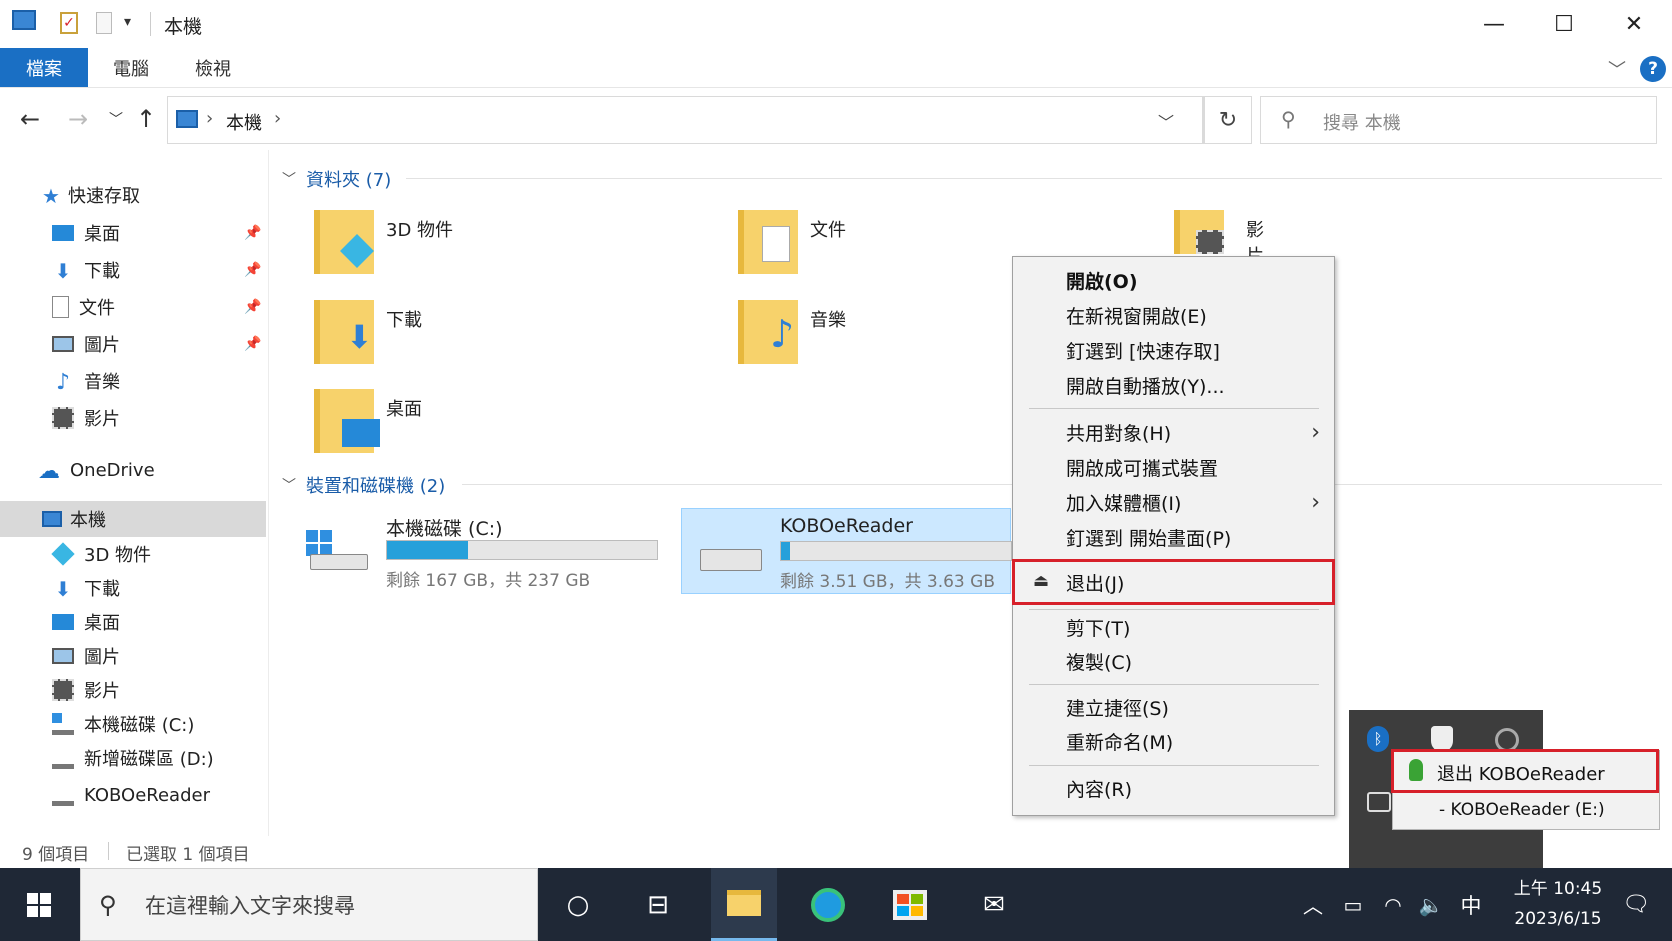 This screenshot has height=941, width=1672. Describe the element at coordinates (104, 23) in the screenshot. I see `new-folder-icon` at that location.